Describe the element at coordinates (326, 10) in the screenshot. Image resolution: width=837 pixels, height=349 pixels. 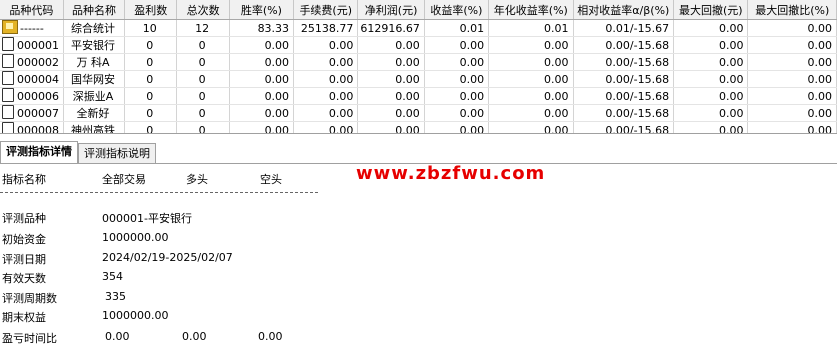
I see `column-header: 手续费(元)` at that location.